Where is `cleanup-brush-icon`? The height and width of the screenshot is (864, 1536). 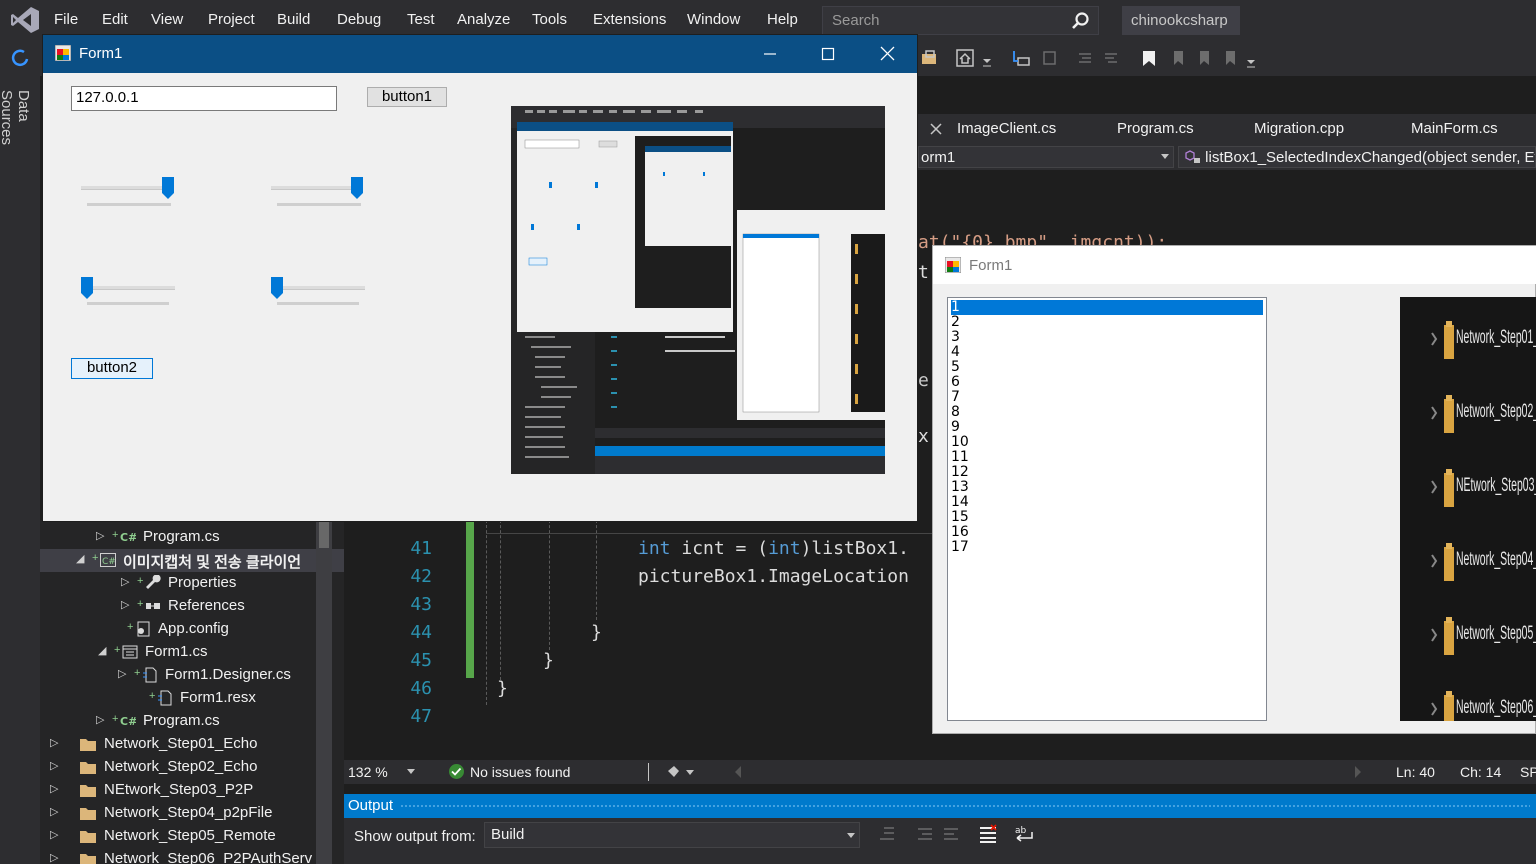
cleanup-brush-icon is located at coordinates (681, 772).